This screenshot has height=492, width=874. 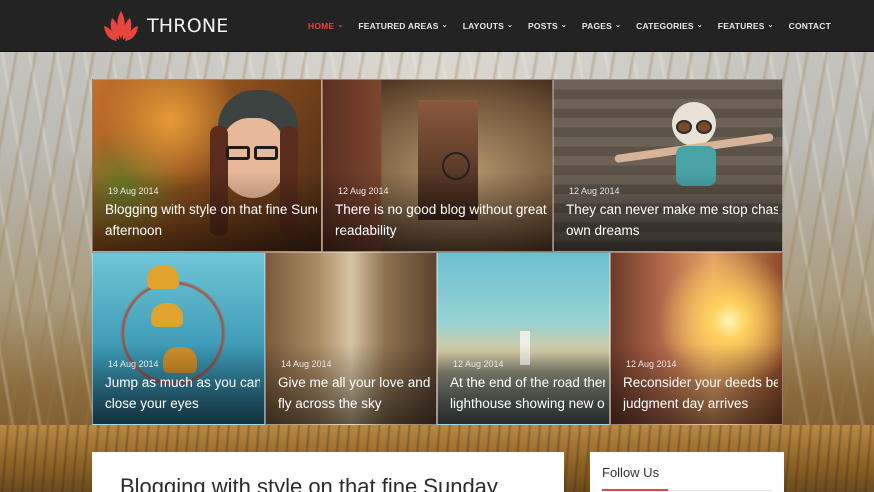 I want to click on post-title-line: Reconsider your deeds before, so click(x=700, y=382).